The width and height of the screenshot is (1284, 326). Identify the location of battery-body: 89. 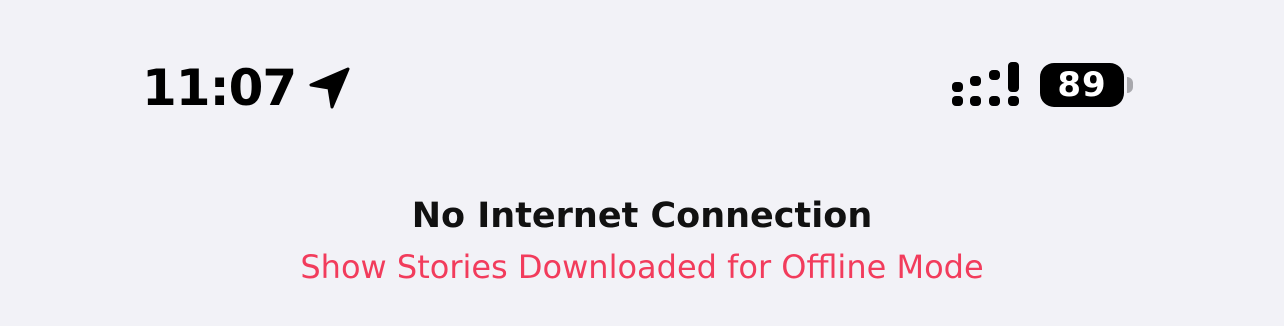
(1082, 85).